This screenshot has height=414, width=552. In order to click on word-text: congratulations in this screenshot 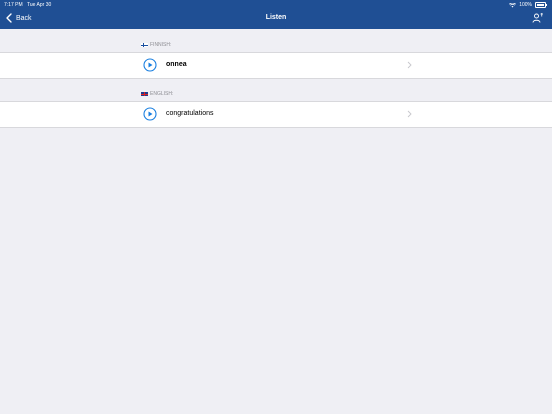, I will do `click(190, 113)`.